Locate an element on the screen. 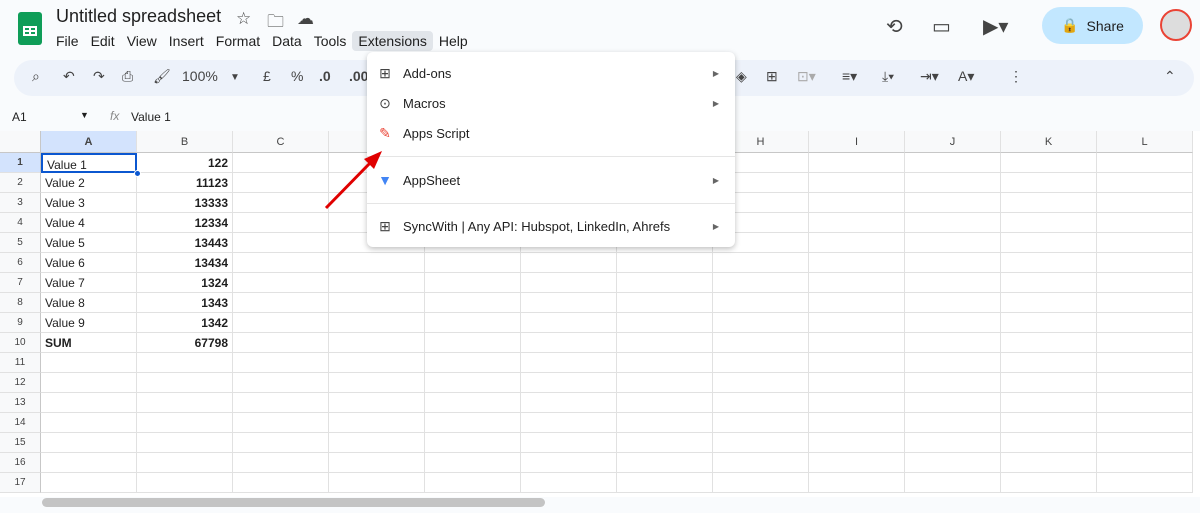  cell-L5 is located at coordinates (1145, 243).